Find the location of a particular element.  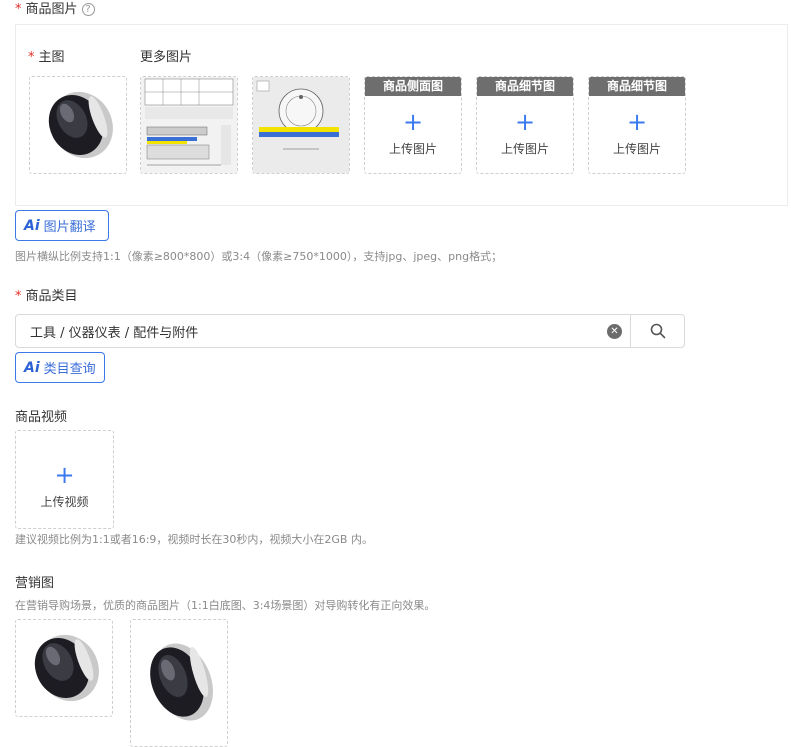

category-section-header: * 商品类目 is located at coordinates (46, 297).